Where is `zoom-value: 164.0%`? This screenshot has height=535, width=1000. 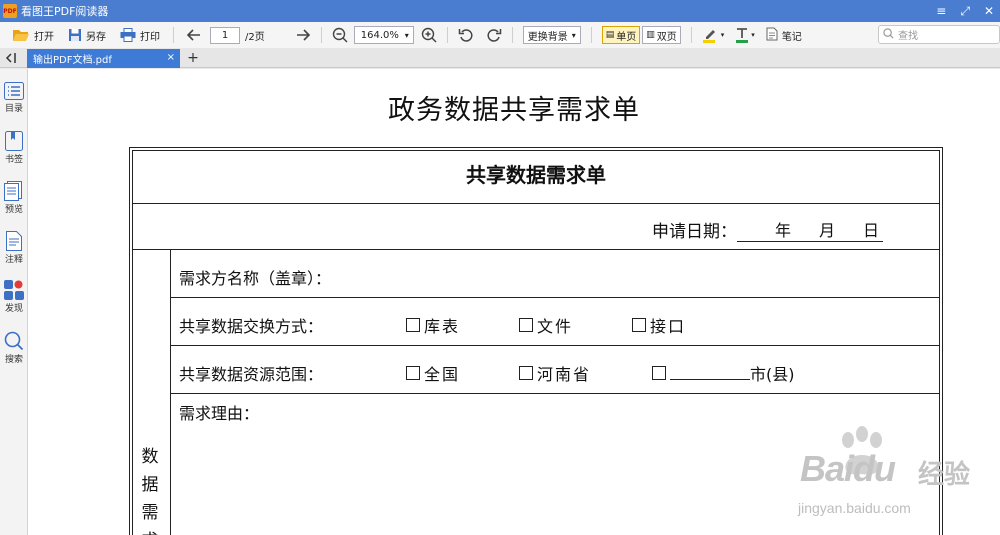 zoom-value: 164.0% is located at coordinates (379, 35).